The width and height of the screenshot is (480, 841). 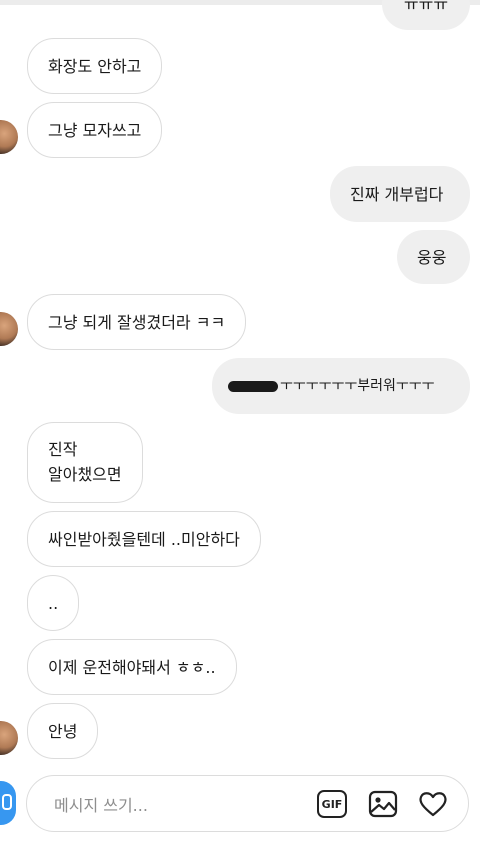 I want to click on message-bubble-incoming: 이제 운전해야돼서 ㅎㅎ.., so click(x=132, y=667).